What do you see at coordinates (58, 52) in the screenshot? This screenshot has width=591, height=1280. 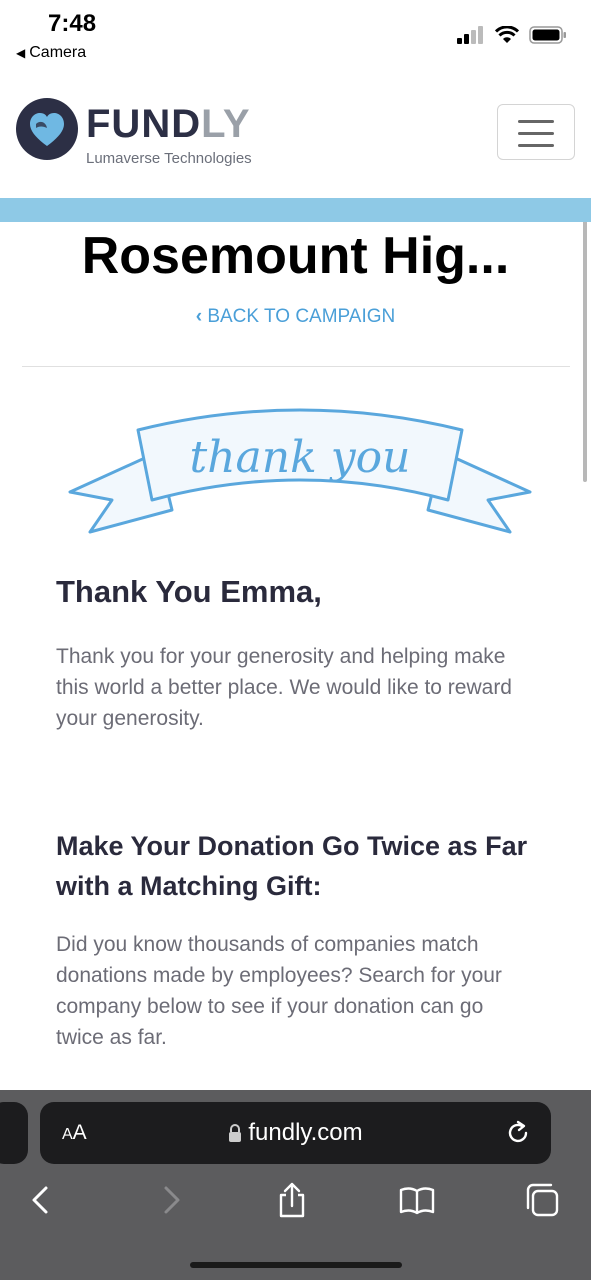 I see `back-app-label: Camera` at bounding box center [58, 52].